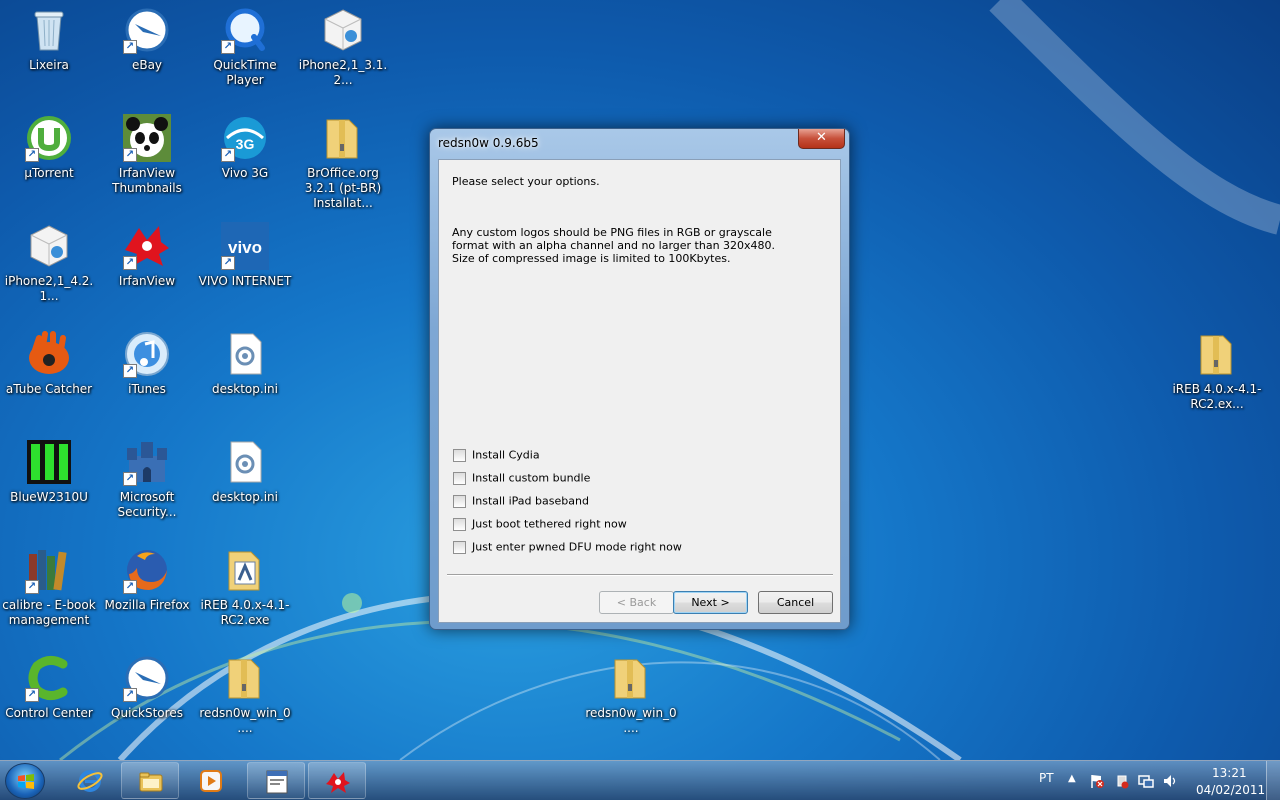  What do you see at coordinates (49, 65) in the screenshot?
I see `desktop-icon-label: Lixeira` at bounding box center [49, 65].